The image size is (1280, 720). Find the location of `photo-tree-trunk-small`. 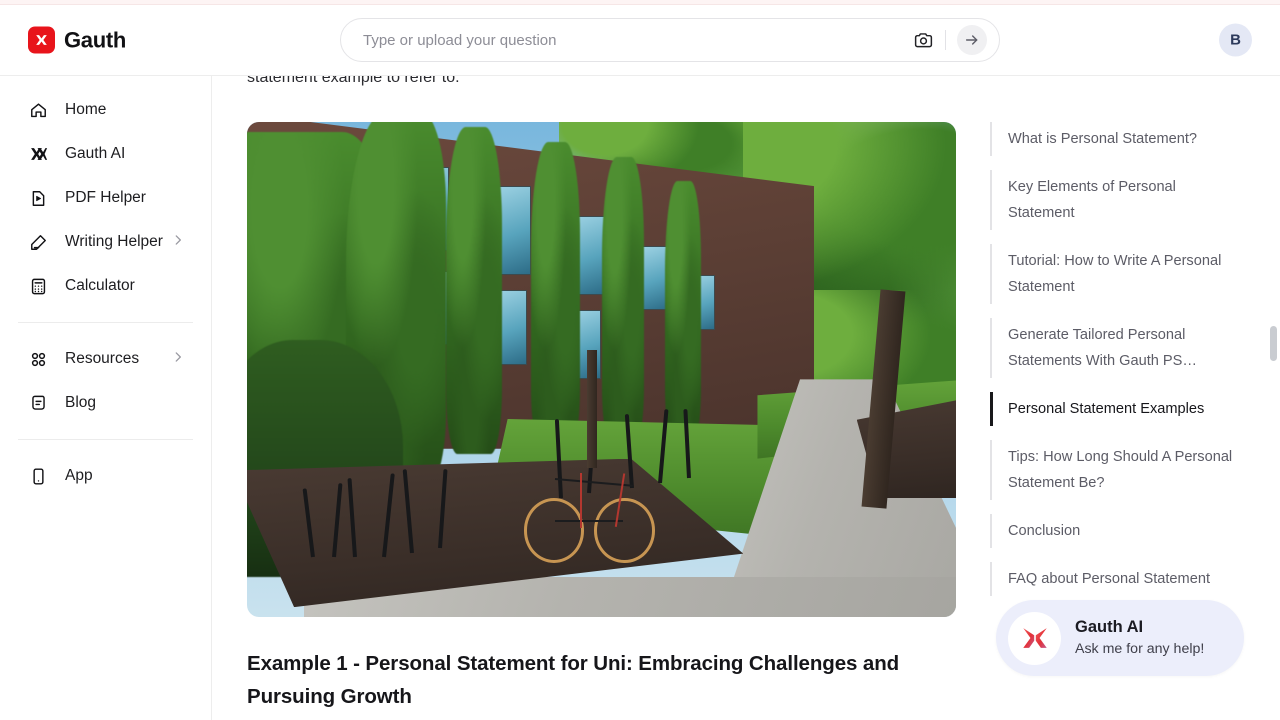

photo-tree-trunk-small is located at coordinates (592, 409).